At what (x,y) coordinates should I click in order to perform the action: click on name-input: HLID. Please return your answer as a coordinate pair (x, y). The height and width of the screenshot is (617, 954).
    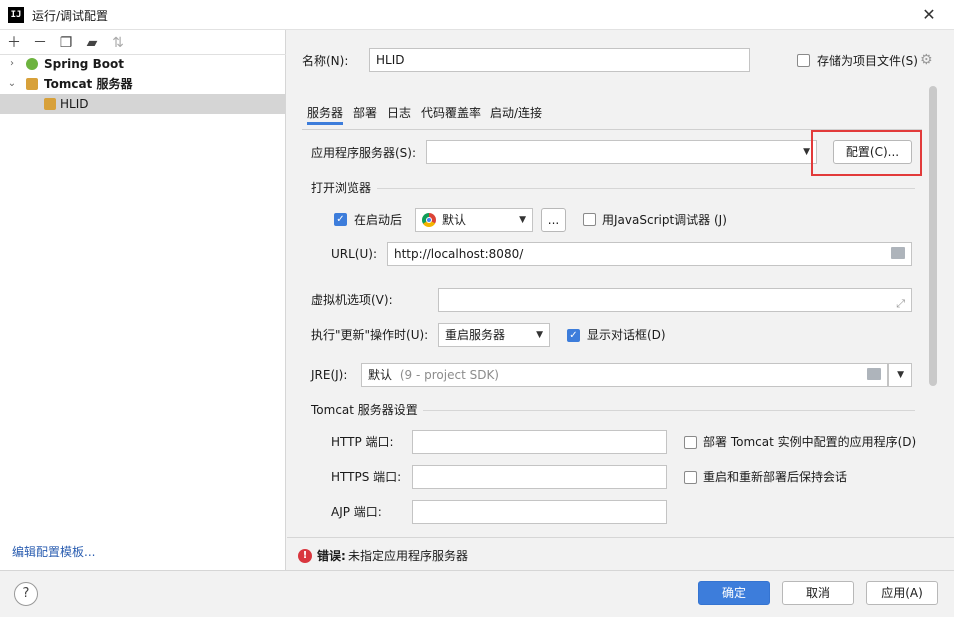
    Looking at the image, I should click on (559, 60).